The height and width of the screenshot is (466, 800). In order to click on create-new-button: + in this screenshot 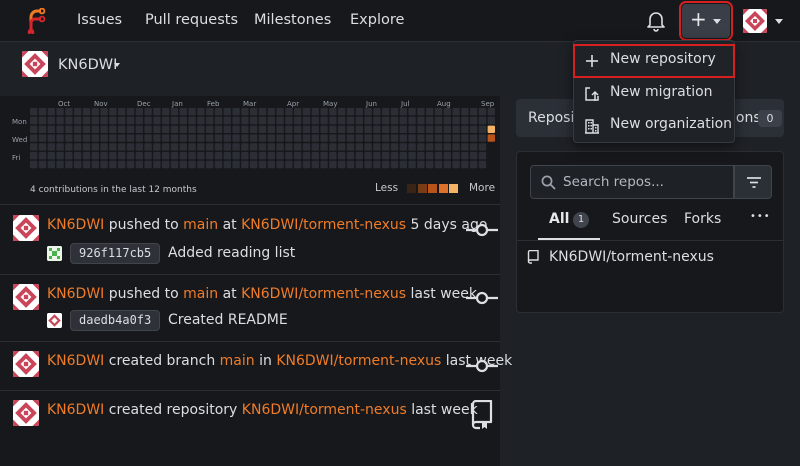, I will do `click(706, 21)`.